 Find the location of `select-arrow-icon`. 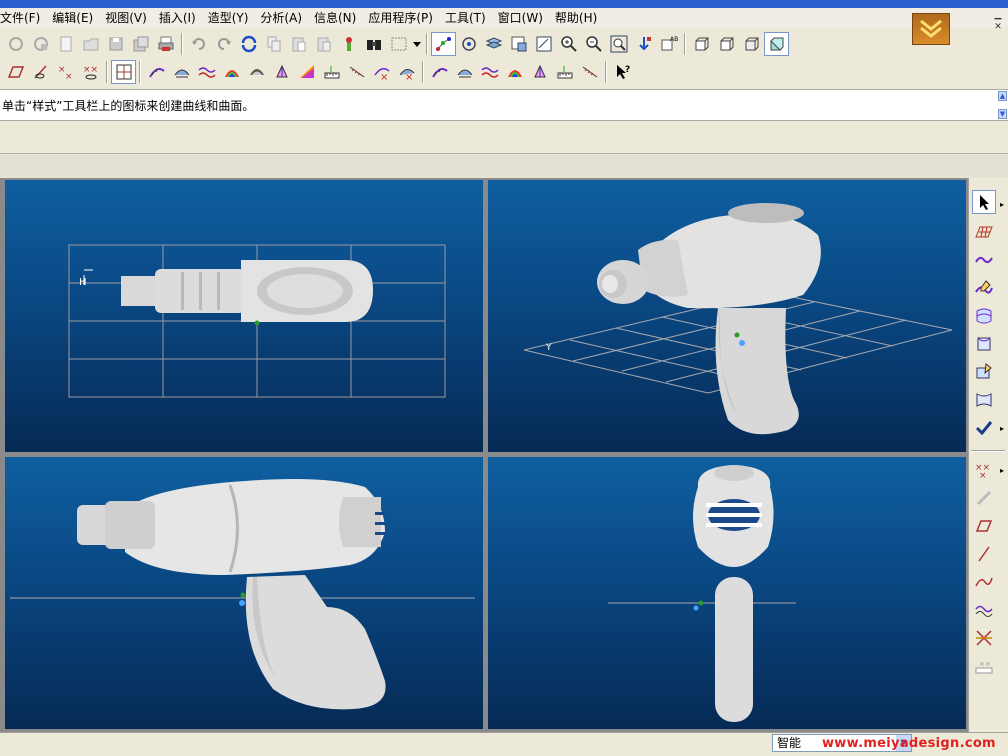

select-arrow-icon is located at coordinates (984, 202).